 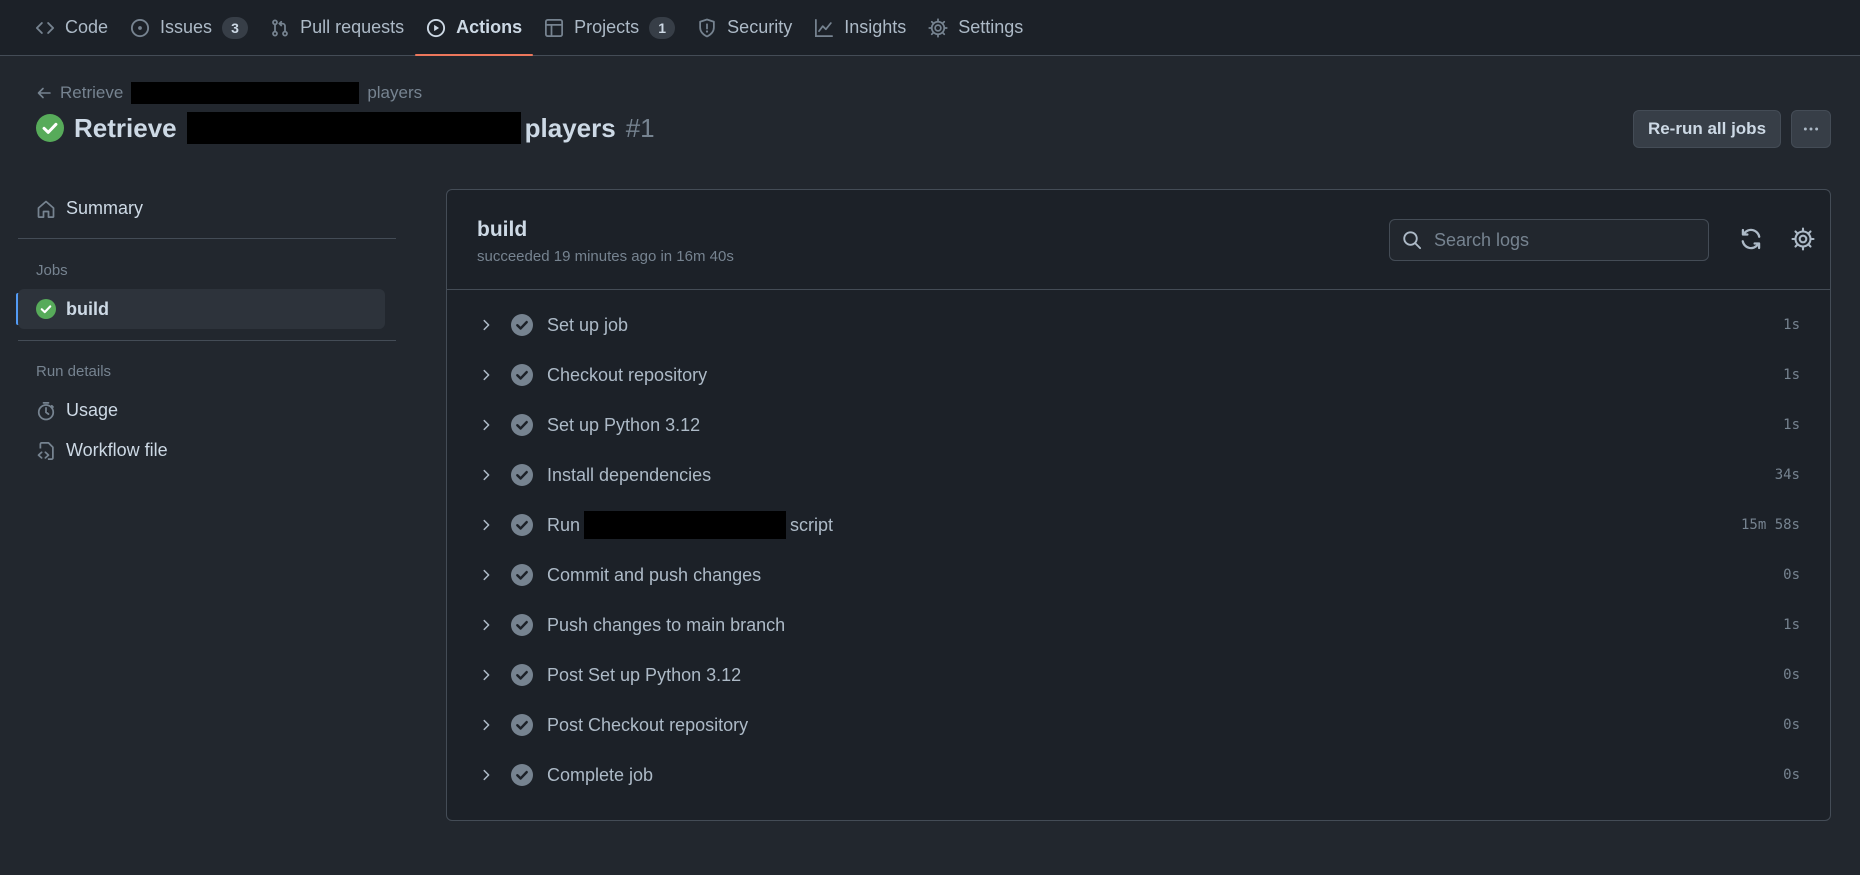 I want to click on step-label: Commit and push changes, so click(x=654, y=574).